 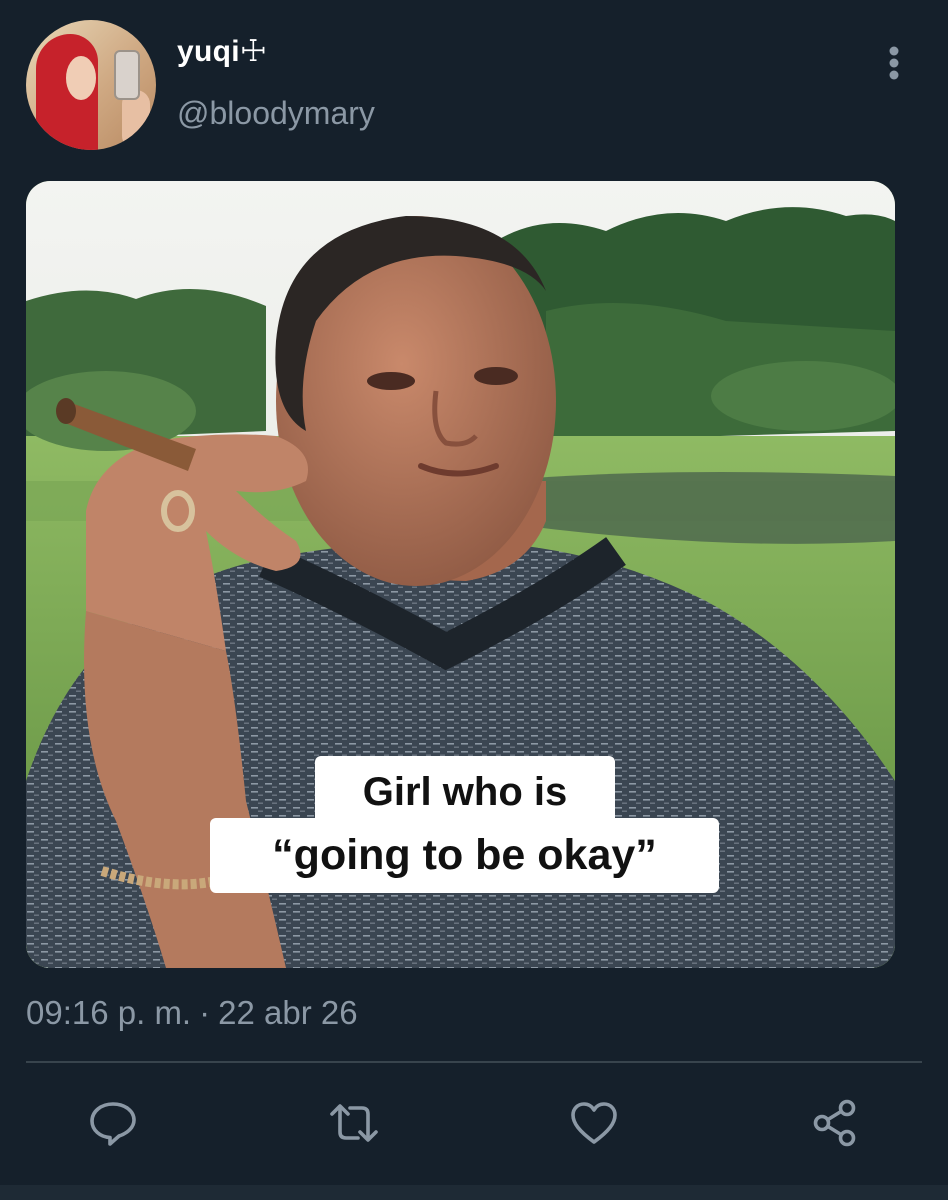 What do you see at coordinates (276, 113) in the screenshot?
I see `user-handle: @bloodymary` at bounding box center [276, 113].